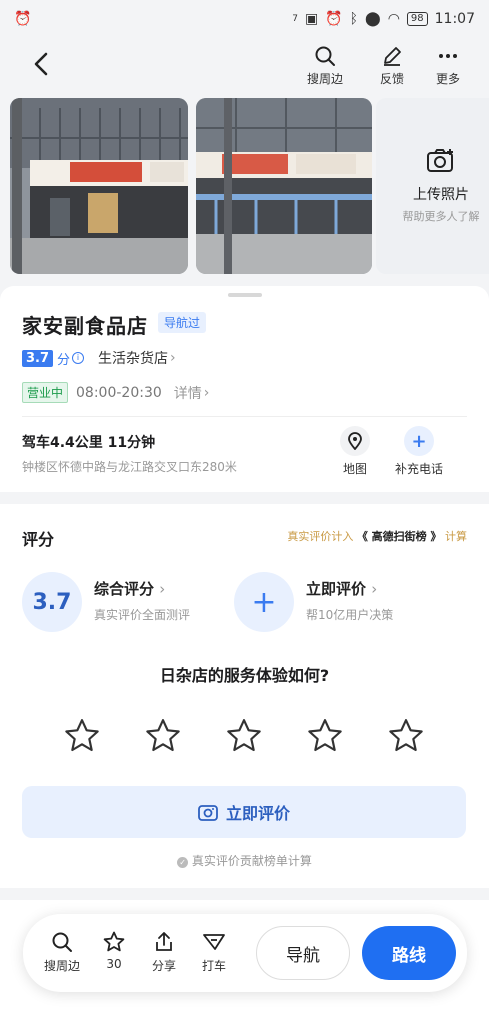 This screenshot has width=489, height=1024. I want to click on nearby-search-button: 搜周边, so click(325, 65).